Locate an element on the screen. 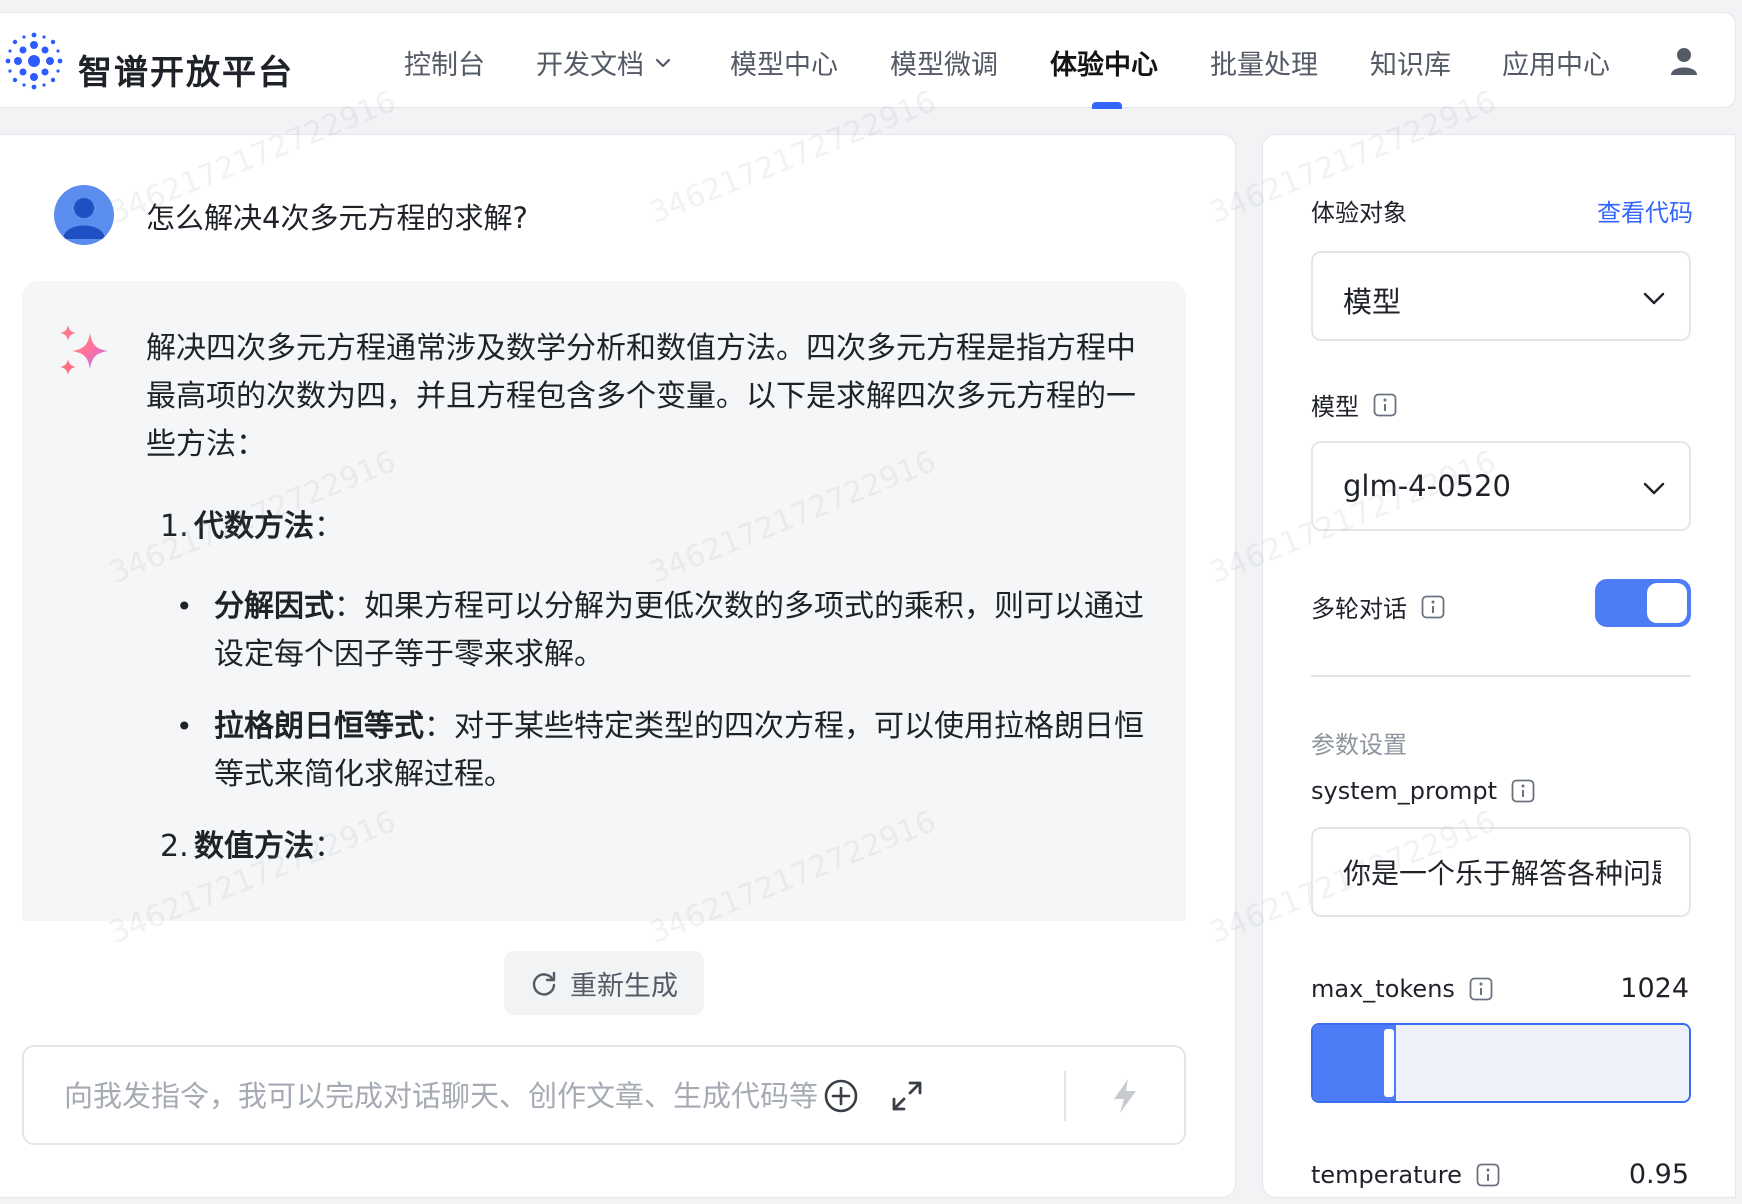  bullet-text: 如果方程可以分解为更低次数的多项式的乘积，则可以通过设定每个因子等于零来求解。 is located at coordinates (679, 630).